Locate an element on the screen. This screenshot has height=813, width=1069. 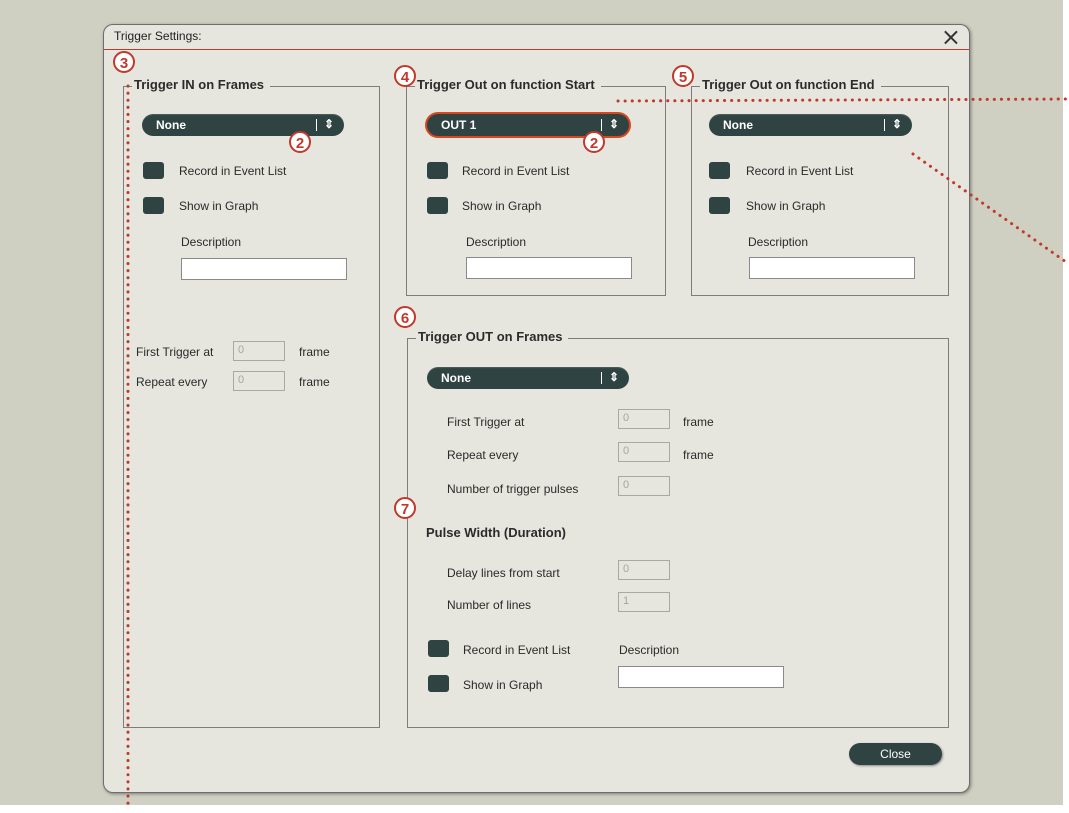
trigger-in-show-checkbox is located at coordinates (153, 205).